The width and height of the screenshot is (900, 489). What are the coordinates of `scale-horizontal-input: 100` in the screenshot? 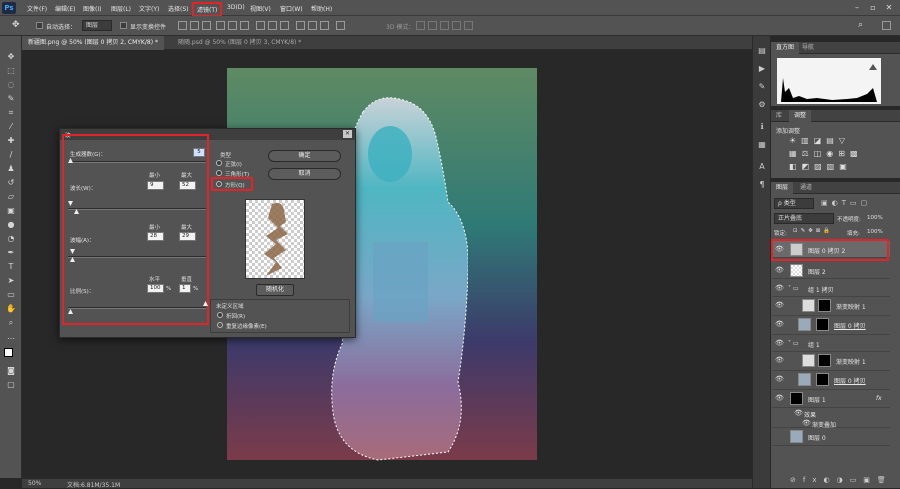 It's located at (155, 288).